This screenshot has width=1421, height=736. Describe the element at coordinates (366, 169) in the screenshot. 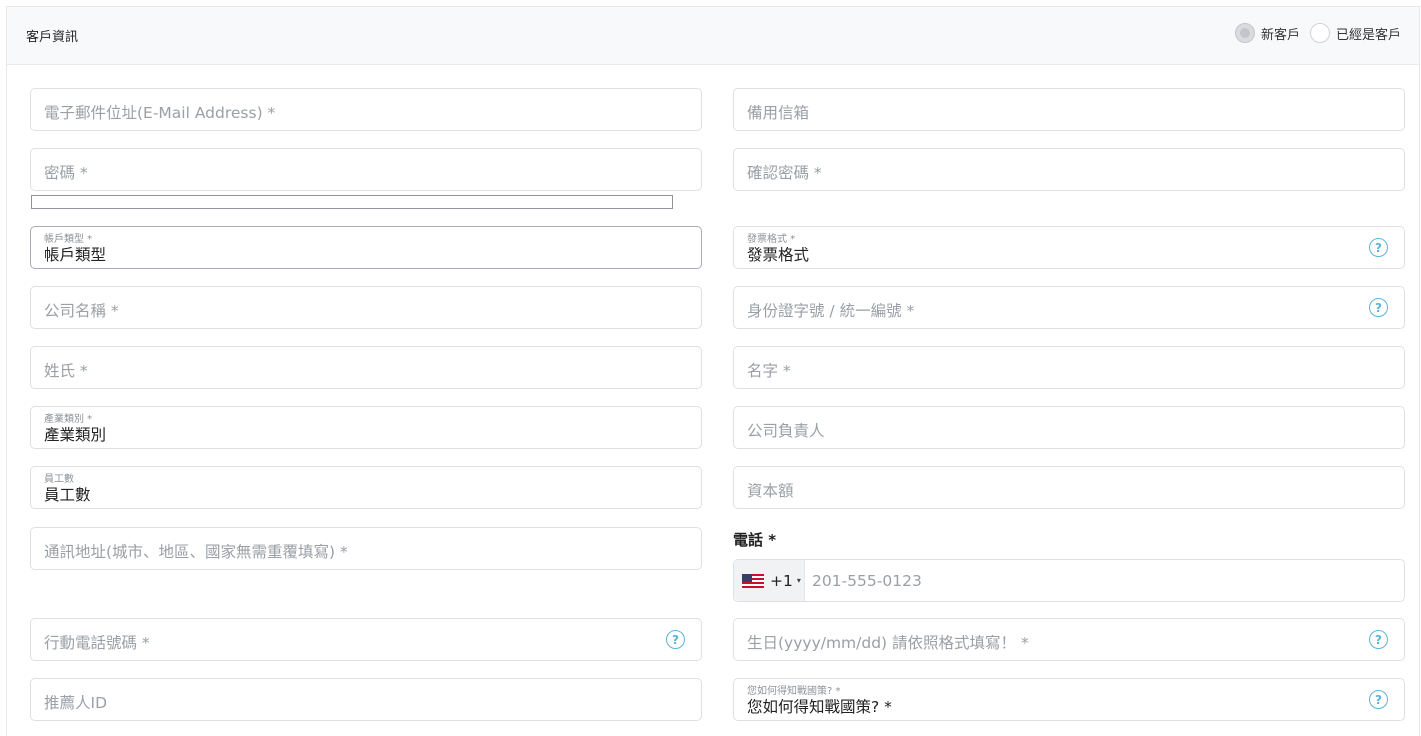

I see `password-field: 密碼 *` at that location.